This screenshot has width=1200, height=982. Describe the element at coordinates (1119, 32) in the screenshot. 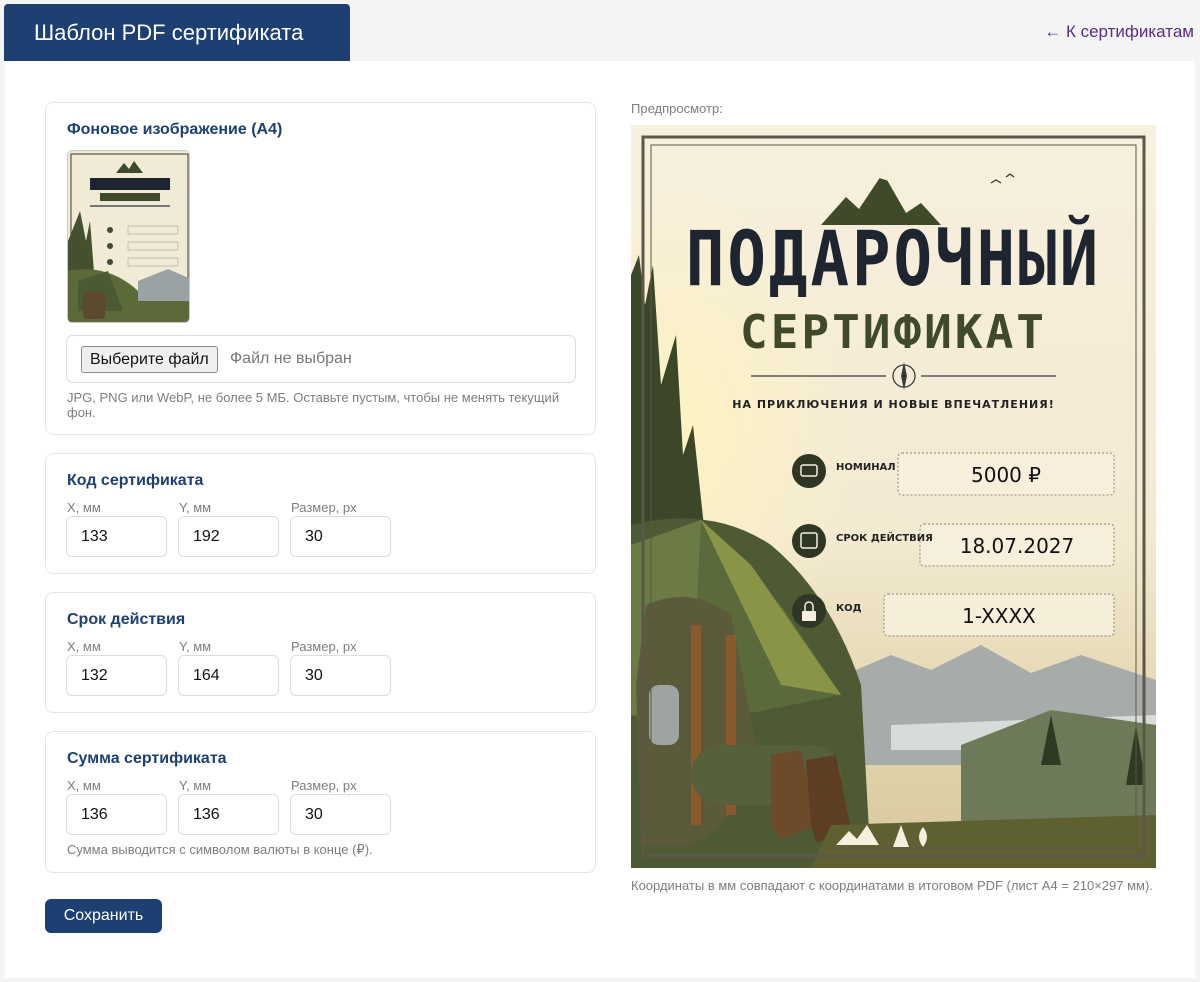

I see `back-to-certificates-link: ← К сертификатам` at that location.